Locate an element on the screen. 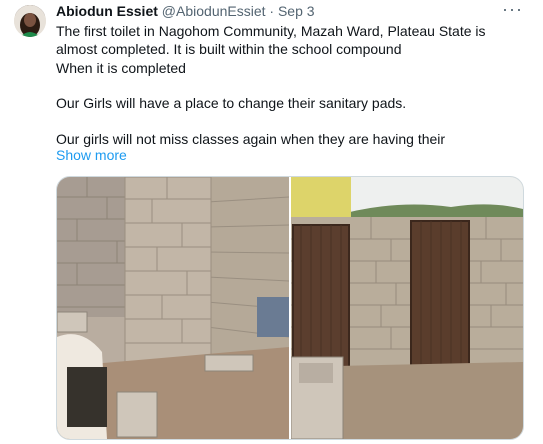 The image size is (543, 444). avatar is located at coordinates (30, 21).